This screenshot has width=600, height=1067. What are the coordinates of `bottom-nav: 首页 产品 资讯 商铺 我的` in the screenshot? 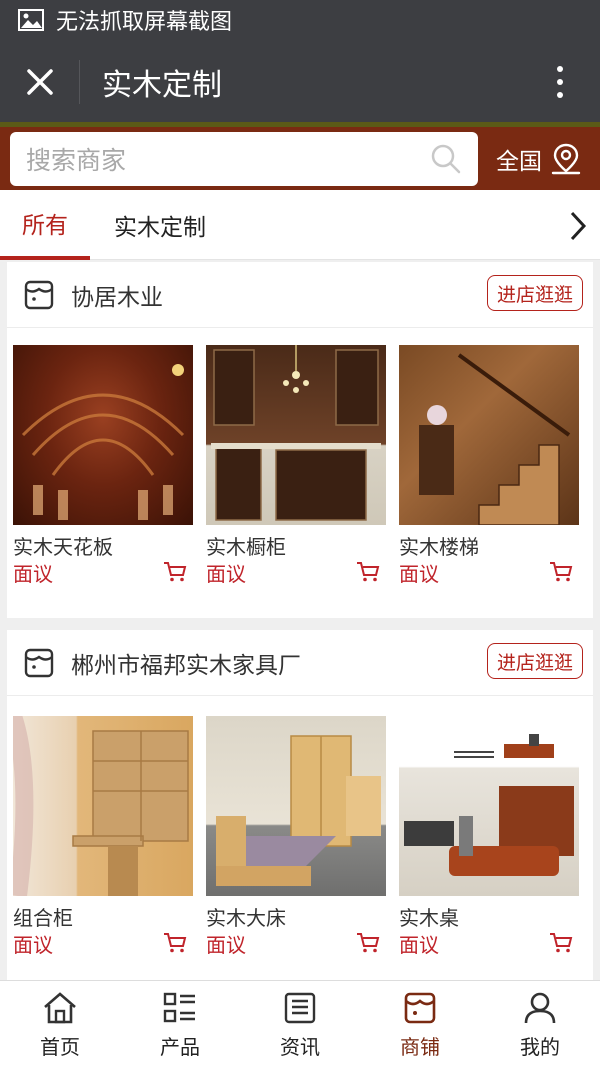 It's located at (300, 1023).